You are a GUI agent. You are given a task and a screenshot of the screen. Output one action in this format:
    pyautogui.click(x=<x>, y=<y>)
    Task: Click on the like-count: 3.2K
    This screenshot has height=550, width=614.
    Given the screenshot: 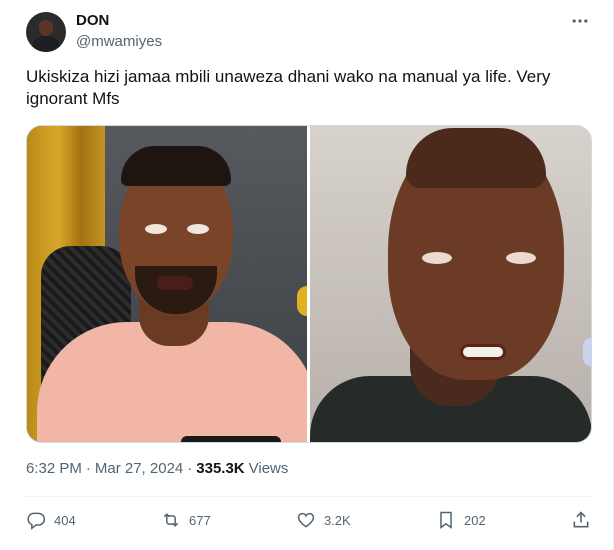 What is the action you would take?
    pyautogui.click(x=337, y=520)
    